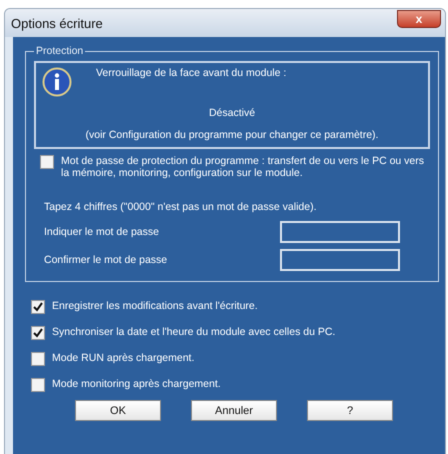 The height and width of the screenshot is (454, 448). Describe the element at coordinates (191, 74) in the screenshot. I see `info-heading: Verrouillage de la face avant du module :` at that location.